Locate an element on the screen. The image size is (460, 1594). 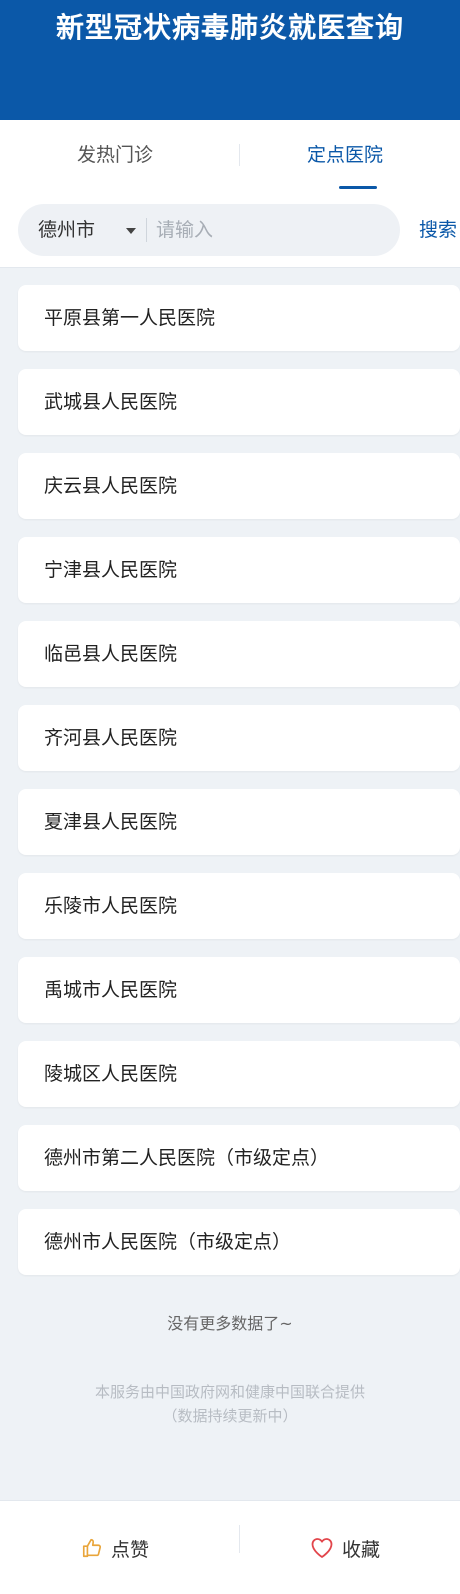
footer-note: 本服务由中国政府网和健康中国联合提供 （数据持续更新中） is located at coordinates (230, 1404).